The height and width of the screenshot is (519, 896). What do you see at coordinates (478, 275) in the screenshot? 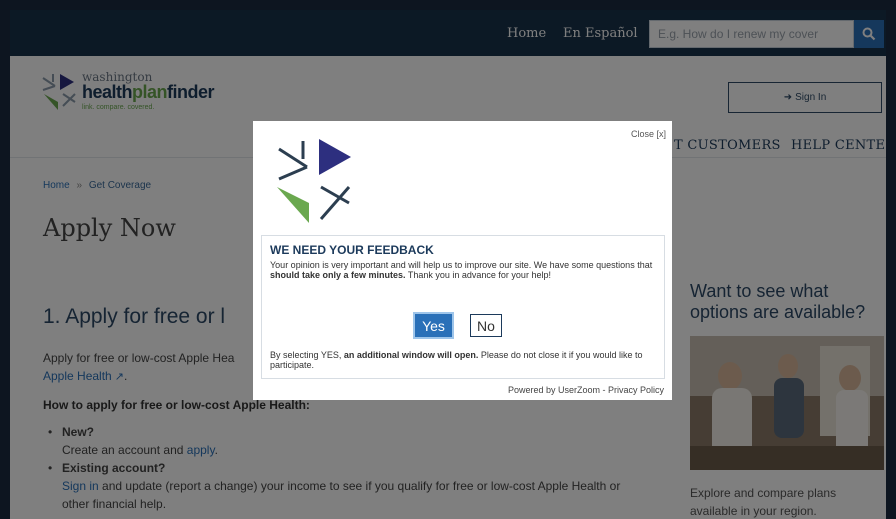
I see `feedback-body-end: Thank you in advance for your help!` at bounding box center [478, 275].